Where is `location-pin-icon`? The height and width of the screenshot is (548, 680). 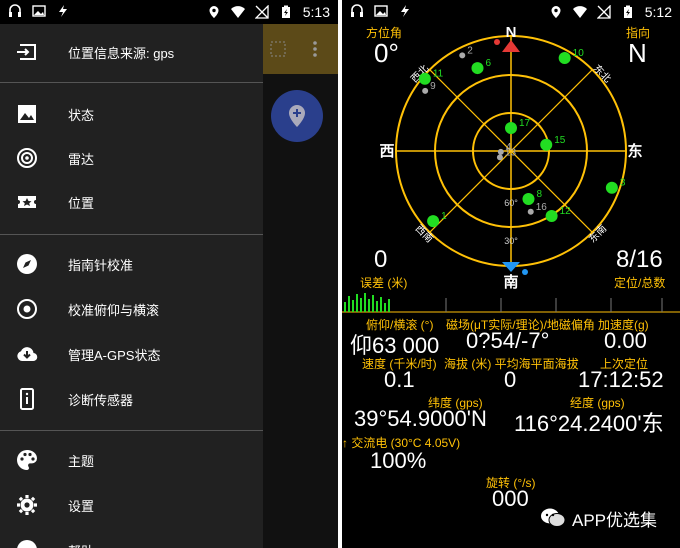
location-pin-icon is located at coordinates (214, 12).